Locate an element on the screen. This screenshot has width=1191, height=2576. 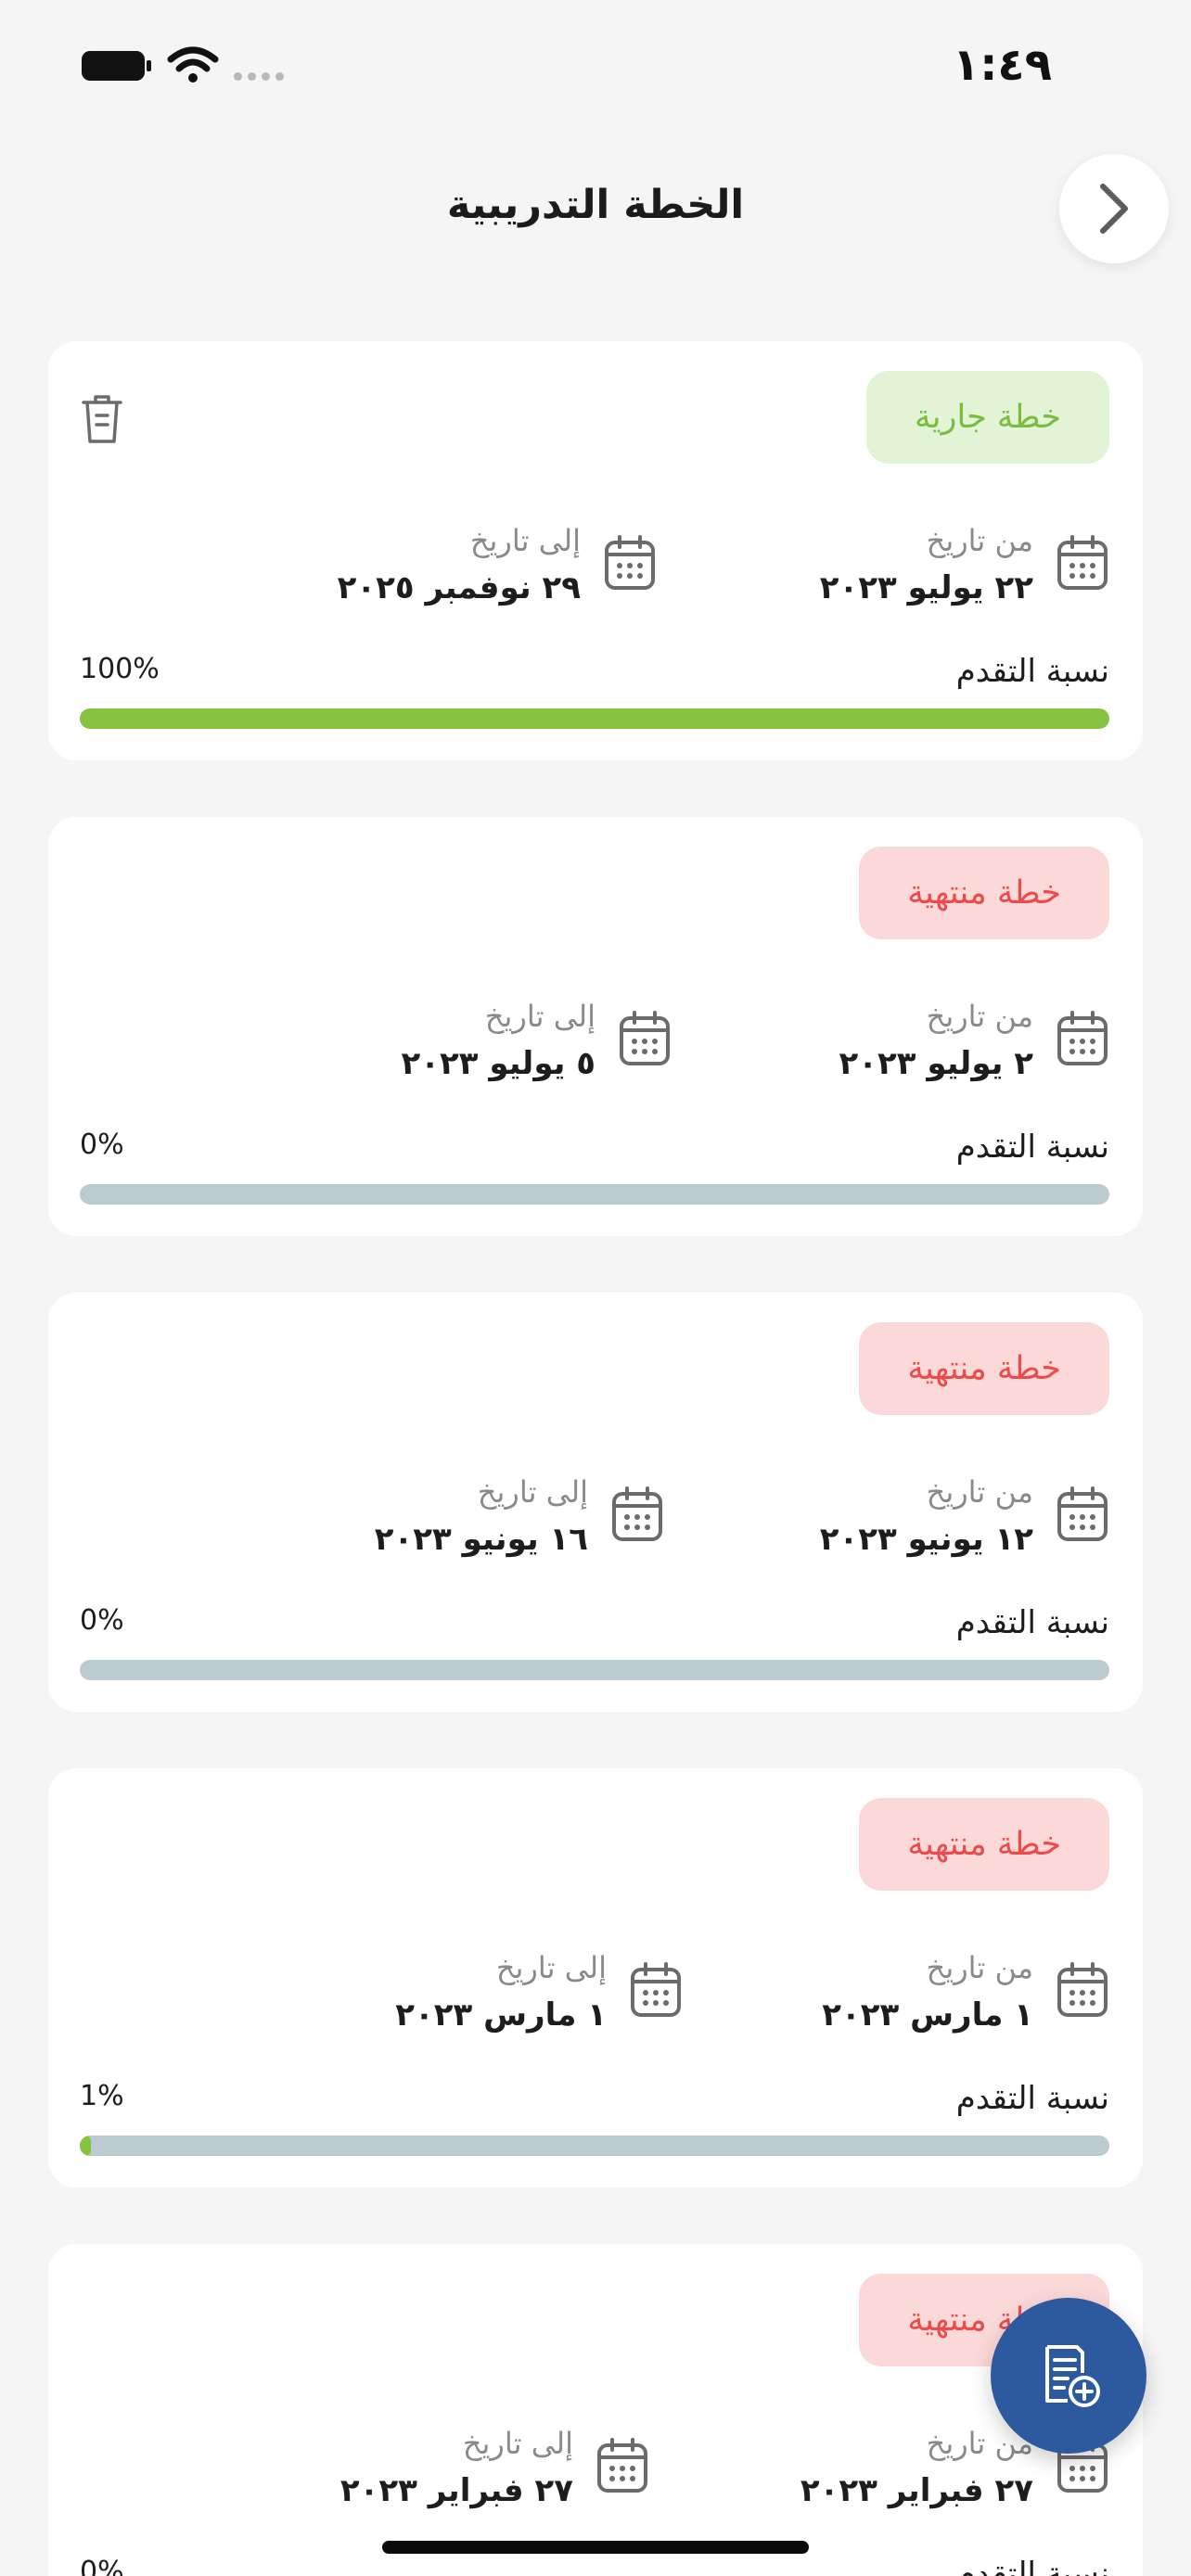
to-date-block: إلى تاريخ ٢٩ نوفمبر ٢٠٢٥ is located at coordinates (497, 566).